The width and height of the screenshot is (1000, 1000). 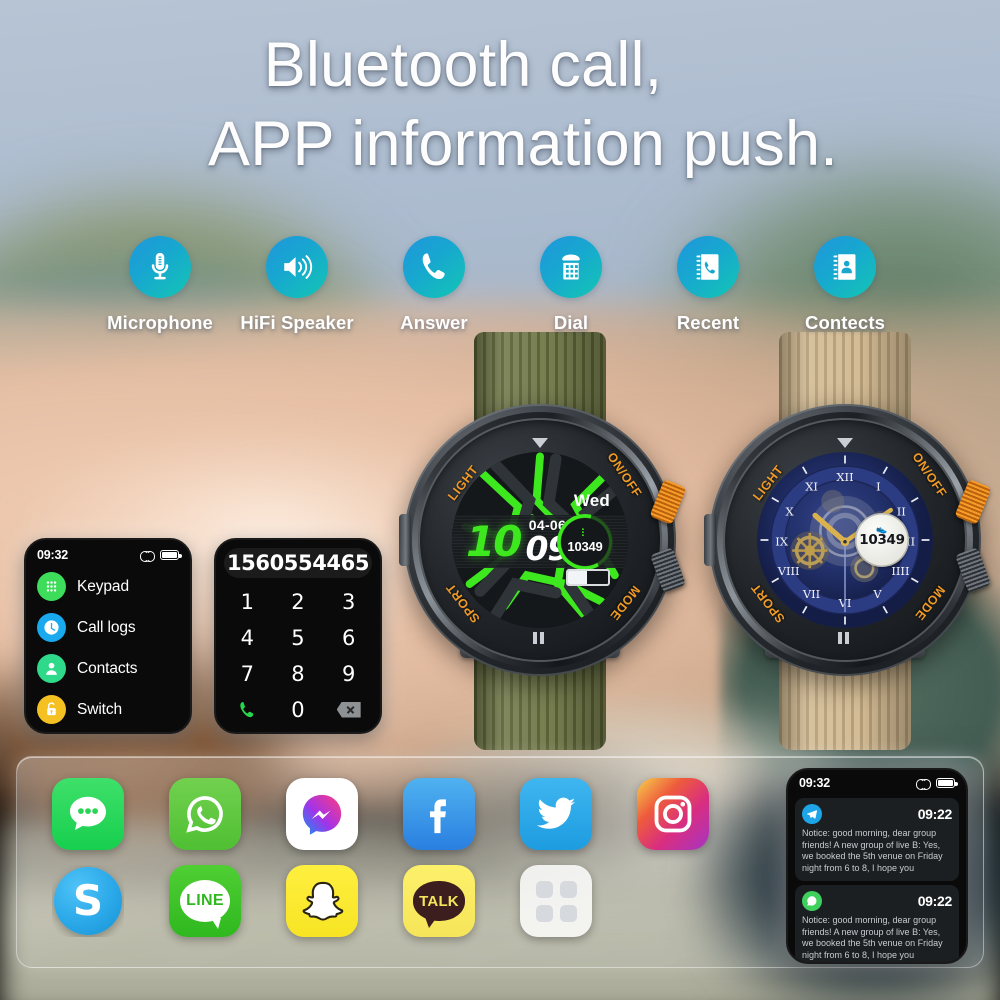 I want to click on menu-item-switch: Switch, so click(x=108, y=709).